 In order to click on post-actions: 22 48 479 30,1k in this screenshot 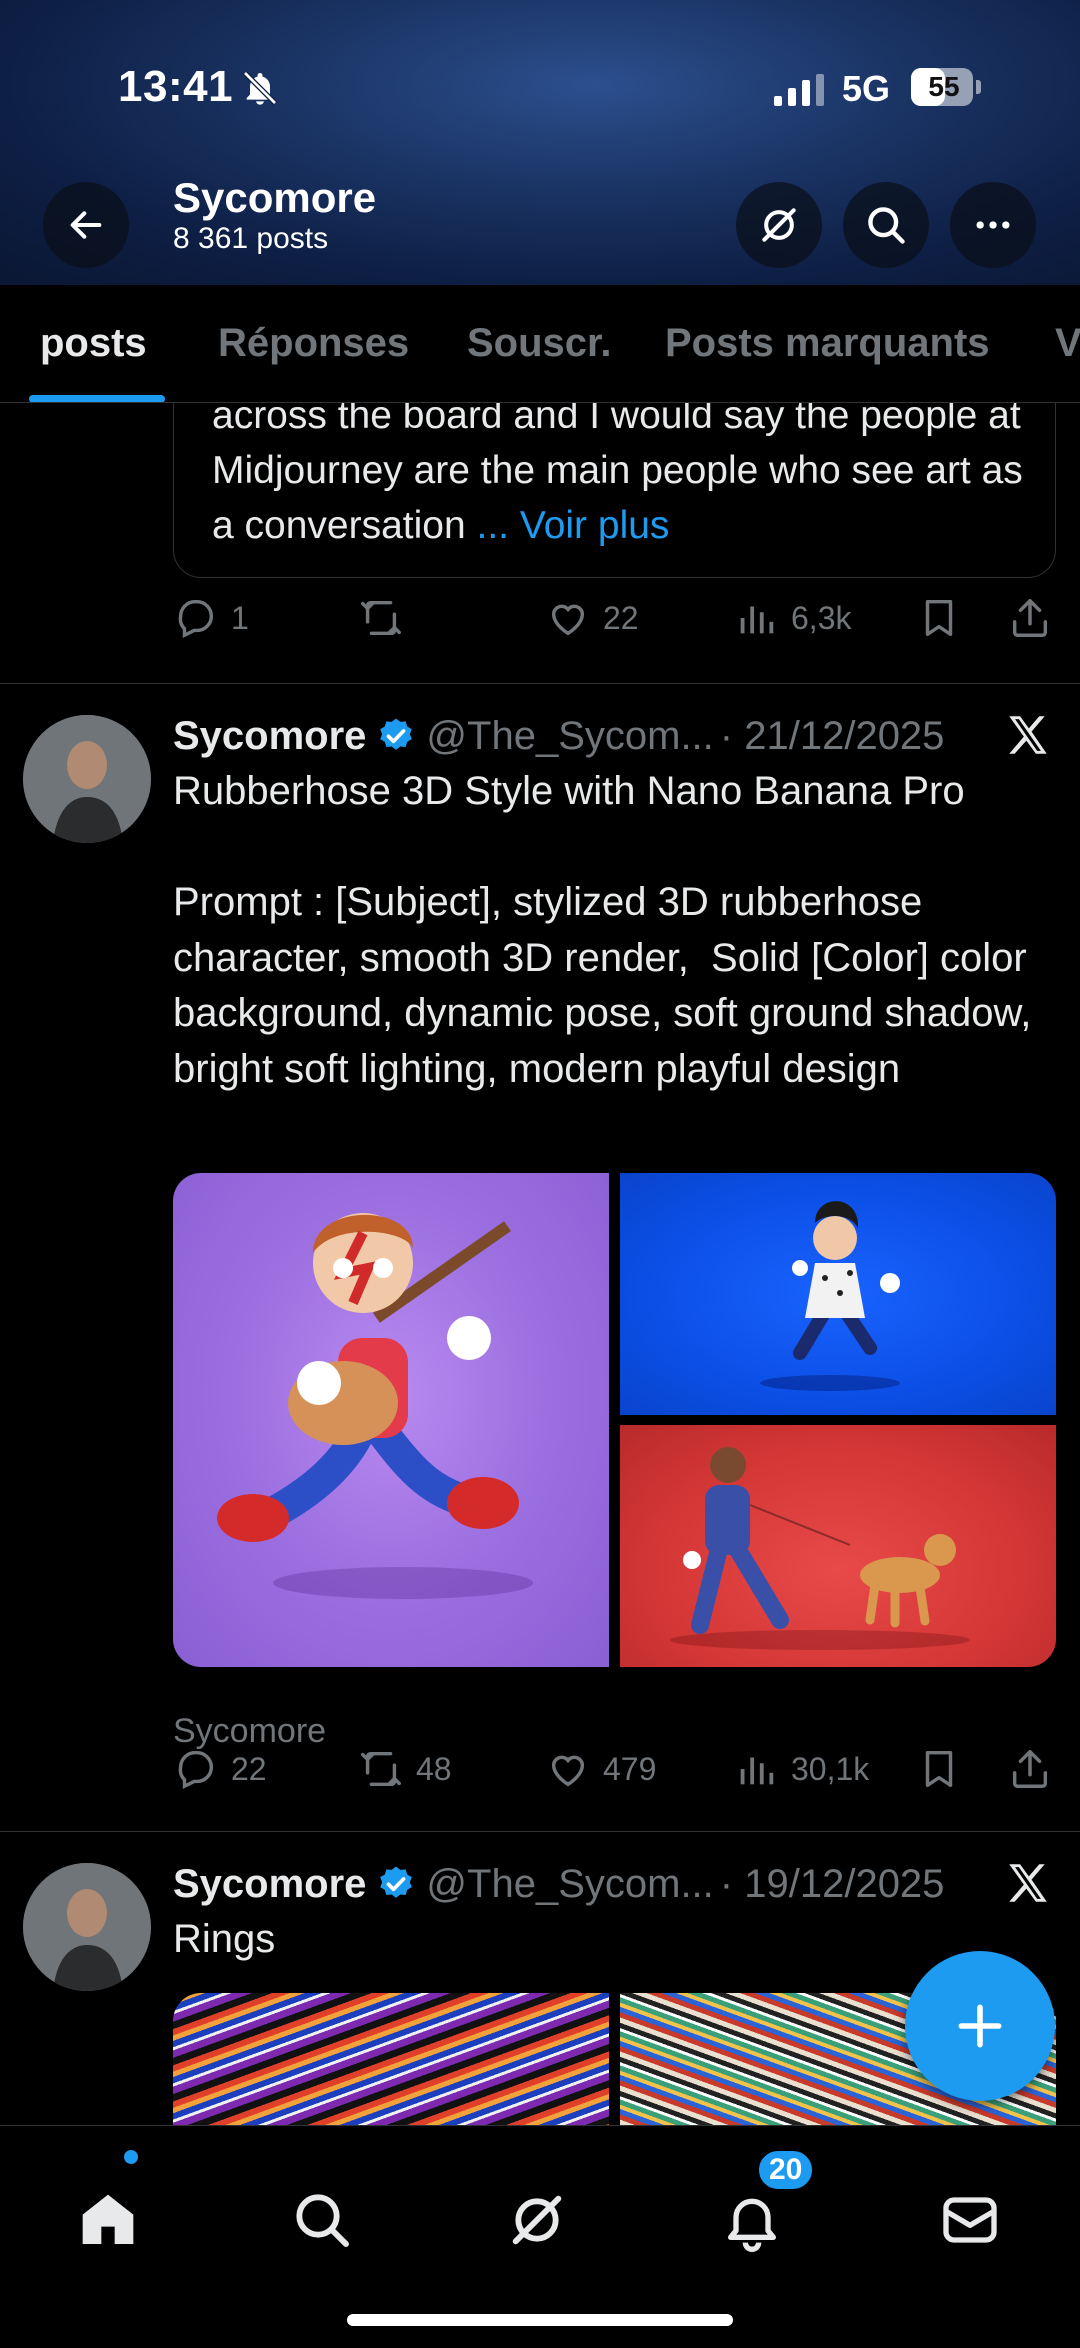, I will do `click(614, 1771)`.